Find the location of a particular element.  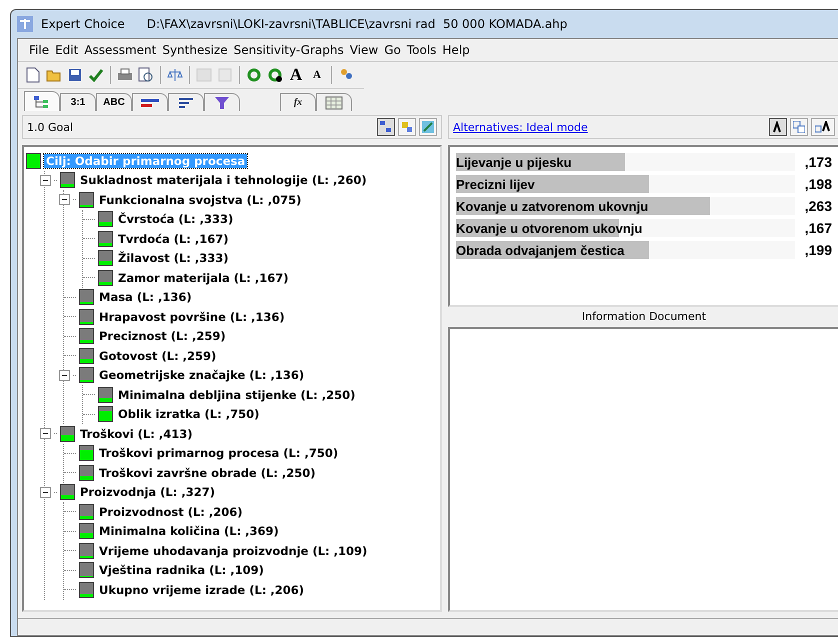

tree-view-icon is located at coordinates (42, 101).